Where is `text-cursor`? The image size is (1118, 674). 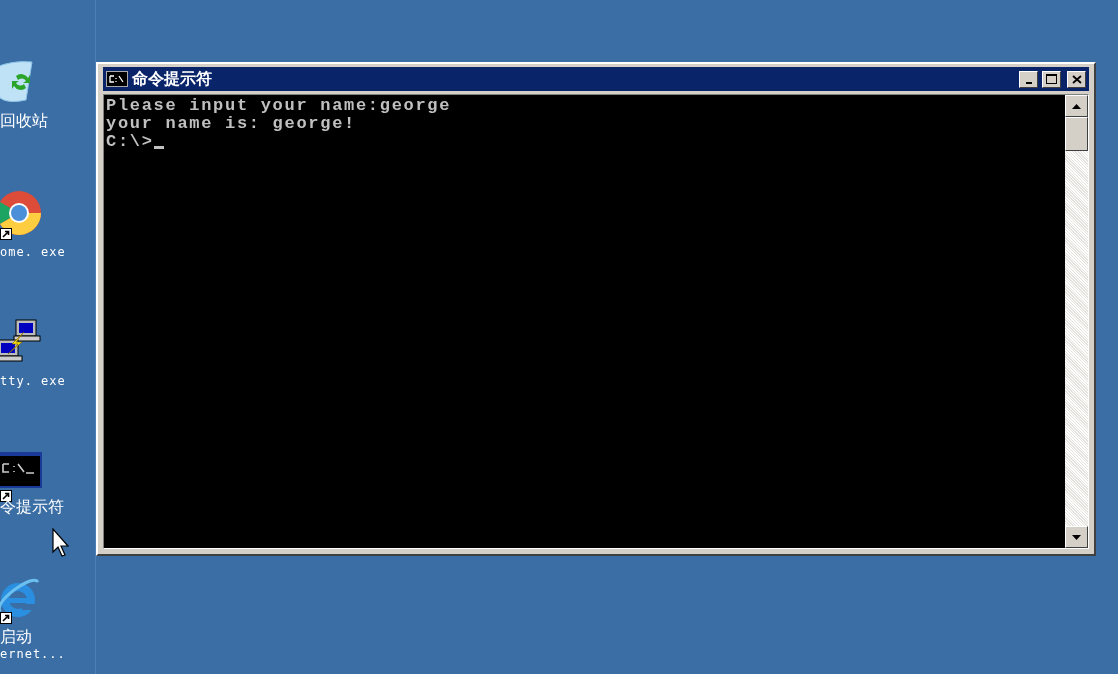
text-cursor is located at coordinates (158, 147).